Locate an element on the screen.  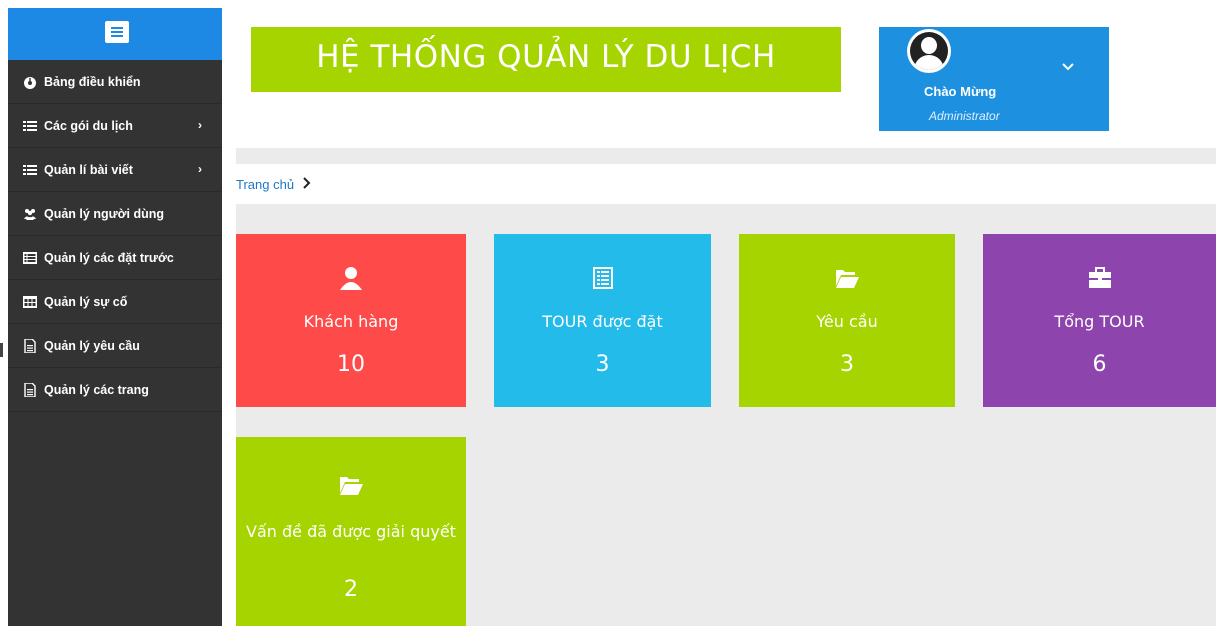
window-top-edge is located at coordinates (608, 4).